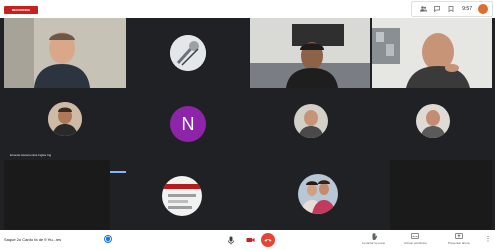 The width and height of the screenshot is (495, 250). What do you see at coordinates (458, 236) in the screenshot?
I see `present-icon` at bounding box center [458, 236].